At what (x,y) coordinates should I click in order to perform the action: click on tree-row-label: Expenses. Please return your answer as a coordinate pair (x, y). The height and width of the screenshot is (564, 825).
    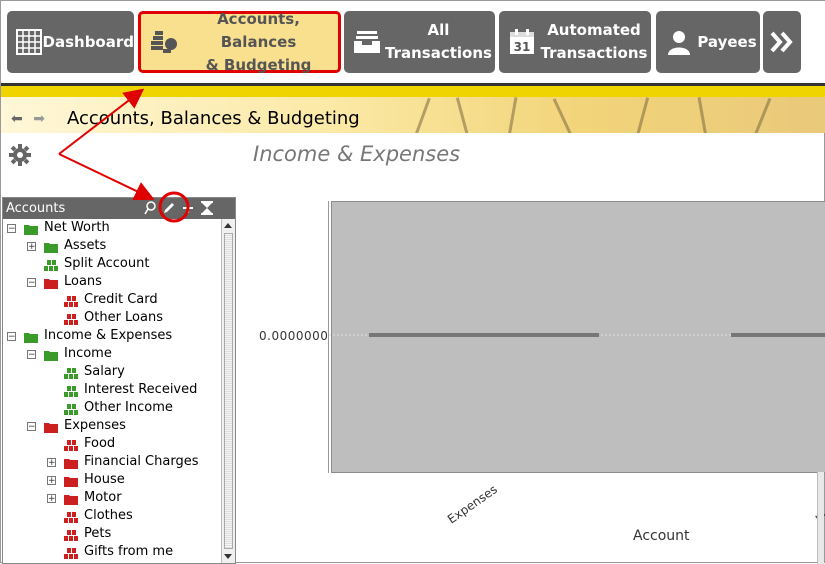
    Looking at the image, I should click on (95, 425).